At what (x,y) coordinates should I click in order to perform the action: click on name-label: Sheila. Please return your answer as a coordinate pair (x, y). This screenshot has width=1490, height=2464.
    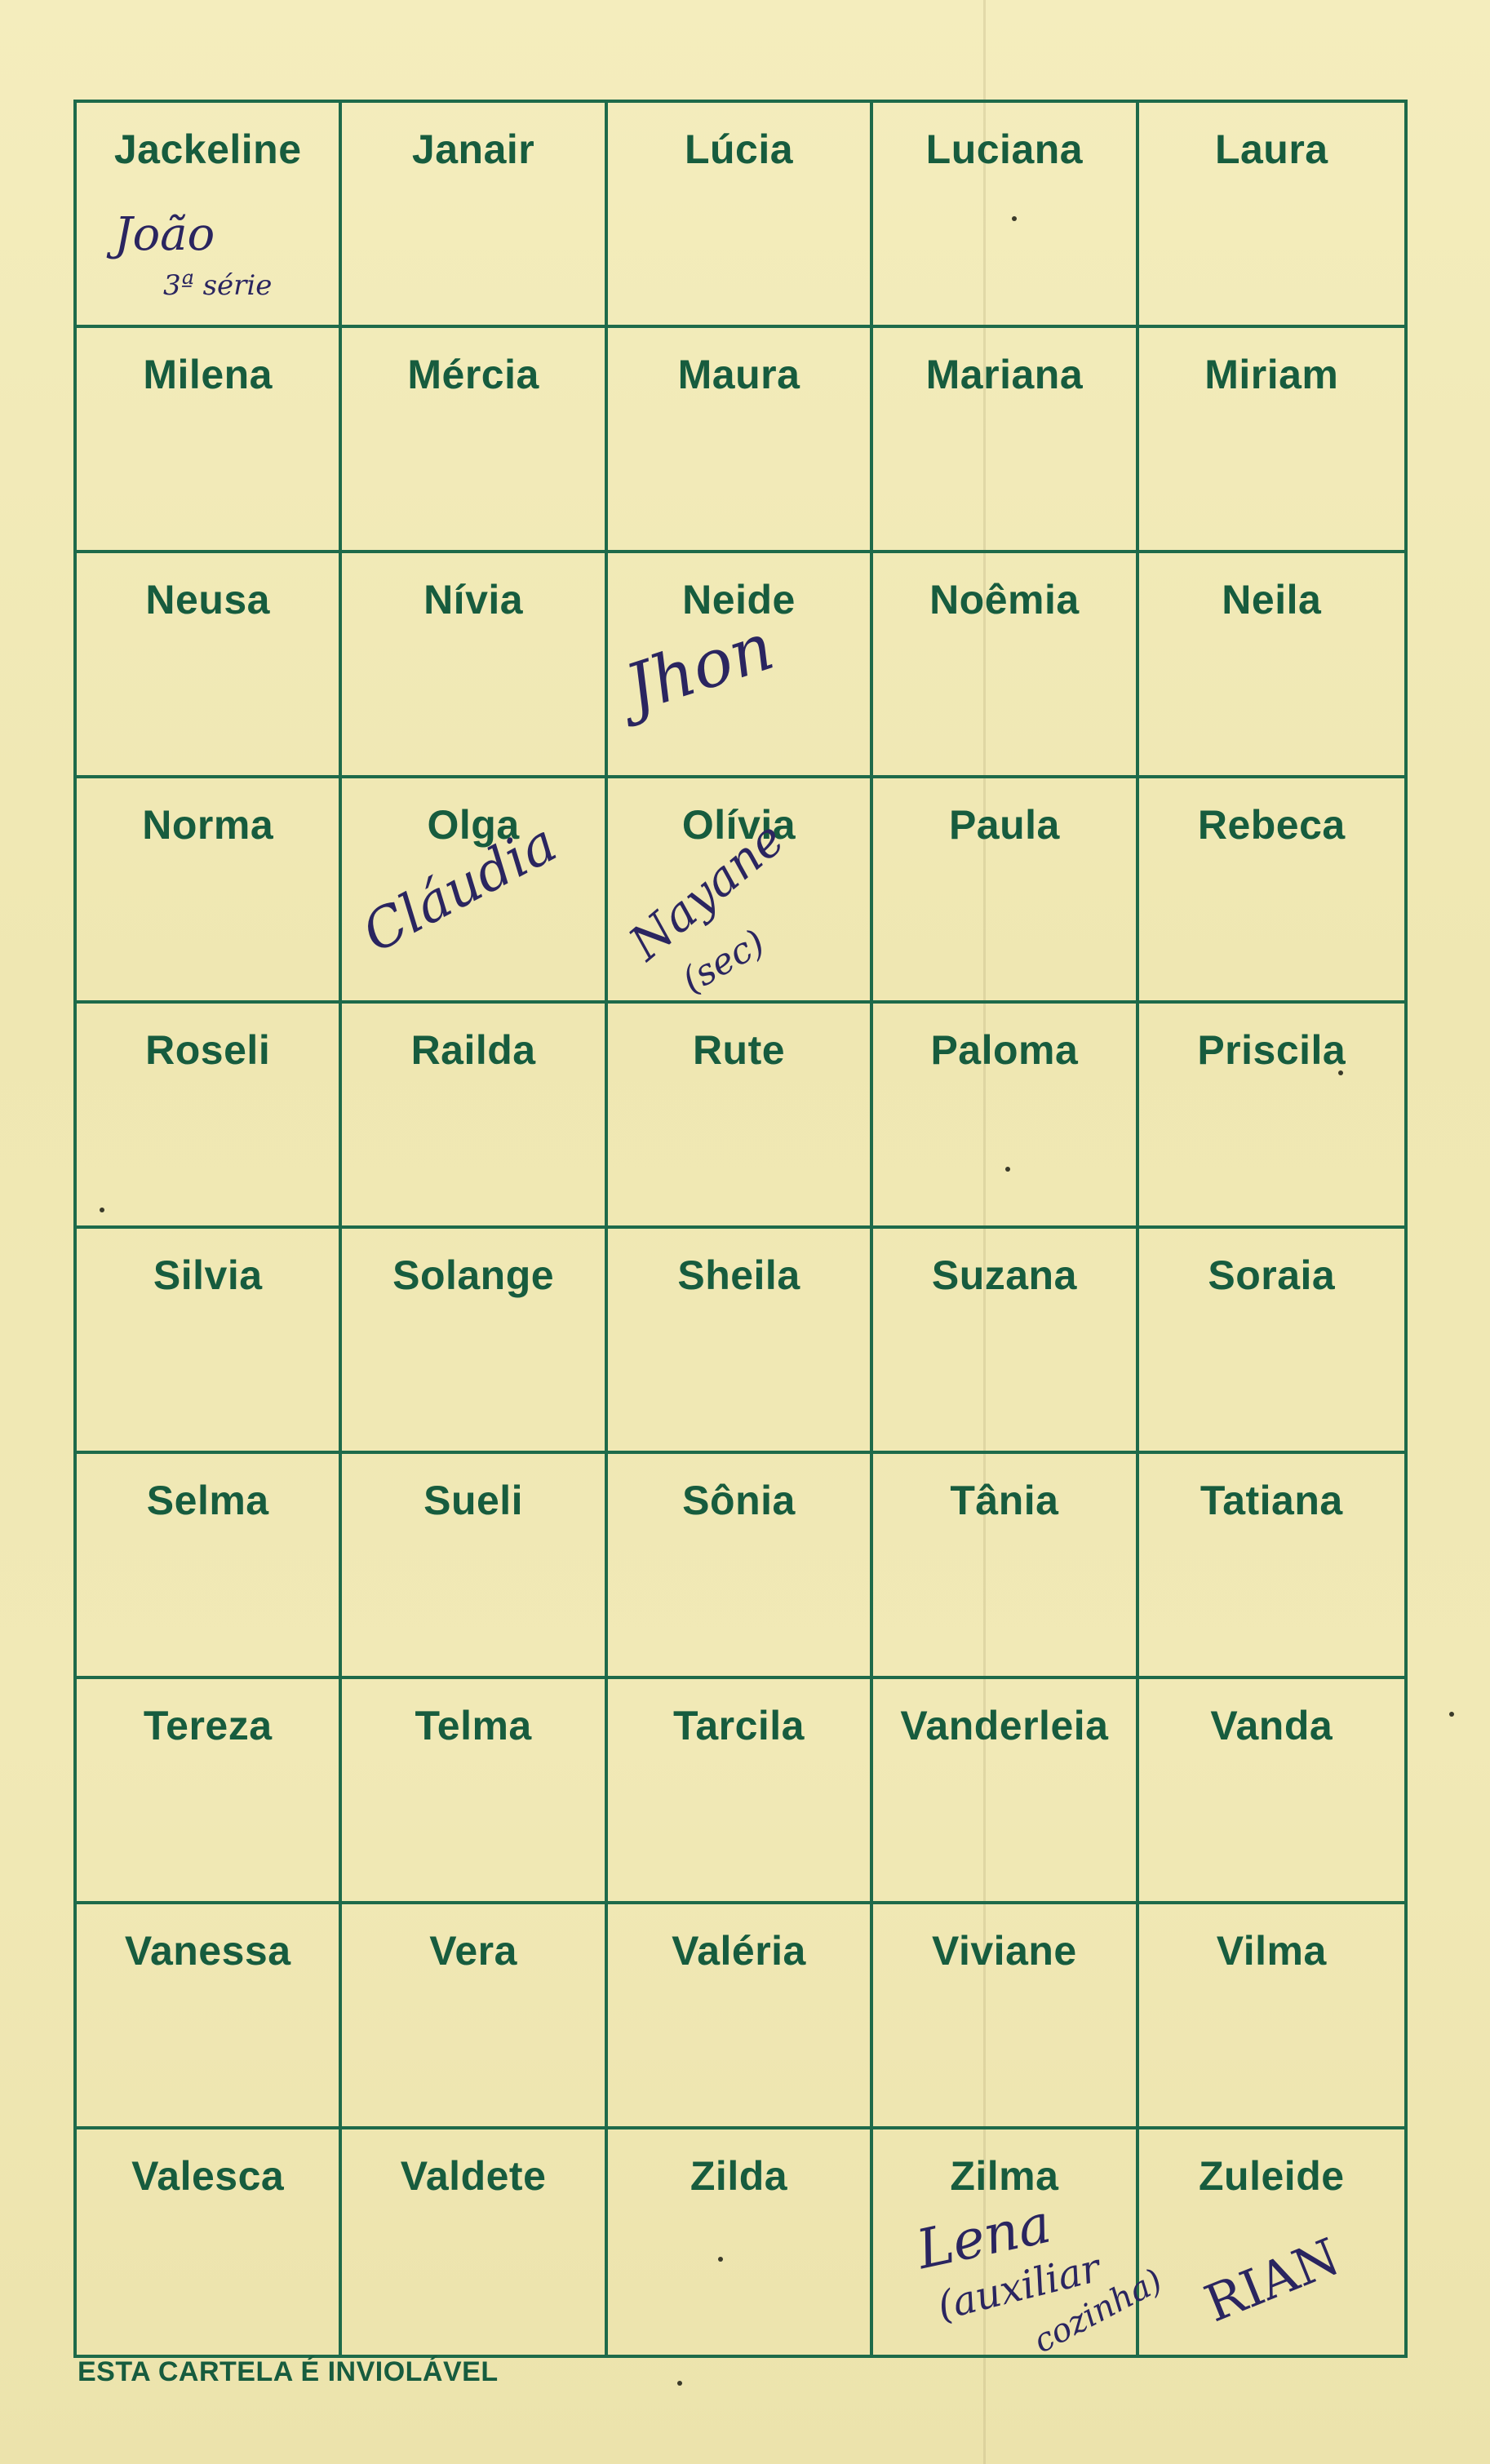
    Looking at the image, I should click on (738, 1275).